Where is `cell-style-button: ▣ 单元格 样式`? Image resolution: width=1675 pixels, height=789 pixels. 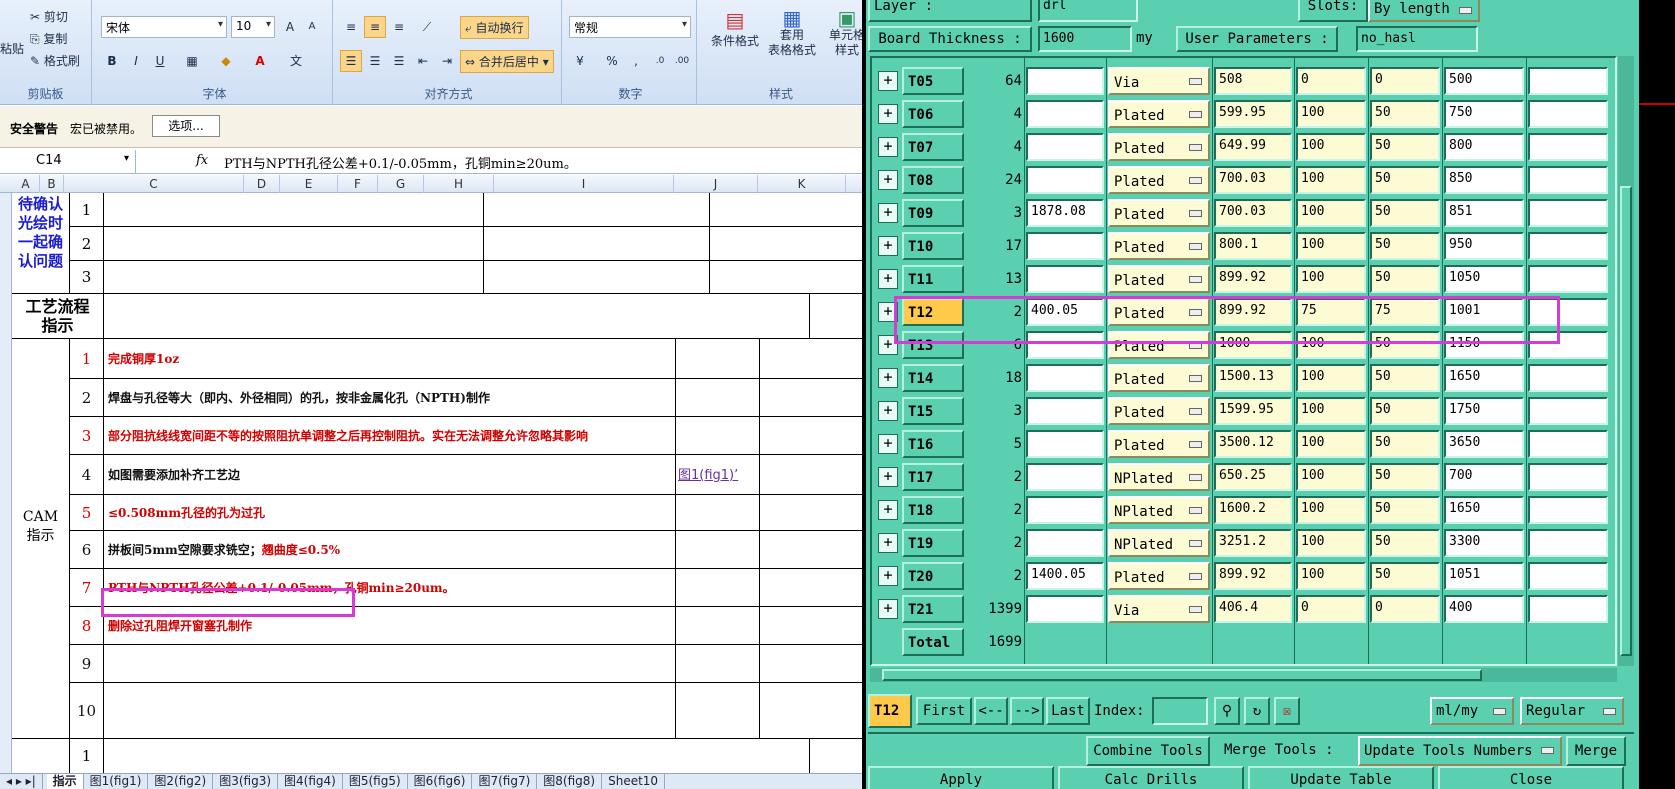 cell-style-button: ▣ 单元格 样式 is located at coordinates (842, 33).